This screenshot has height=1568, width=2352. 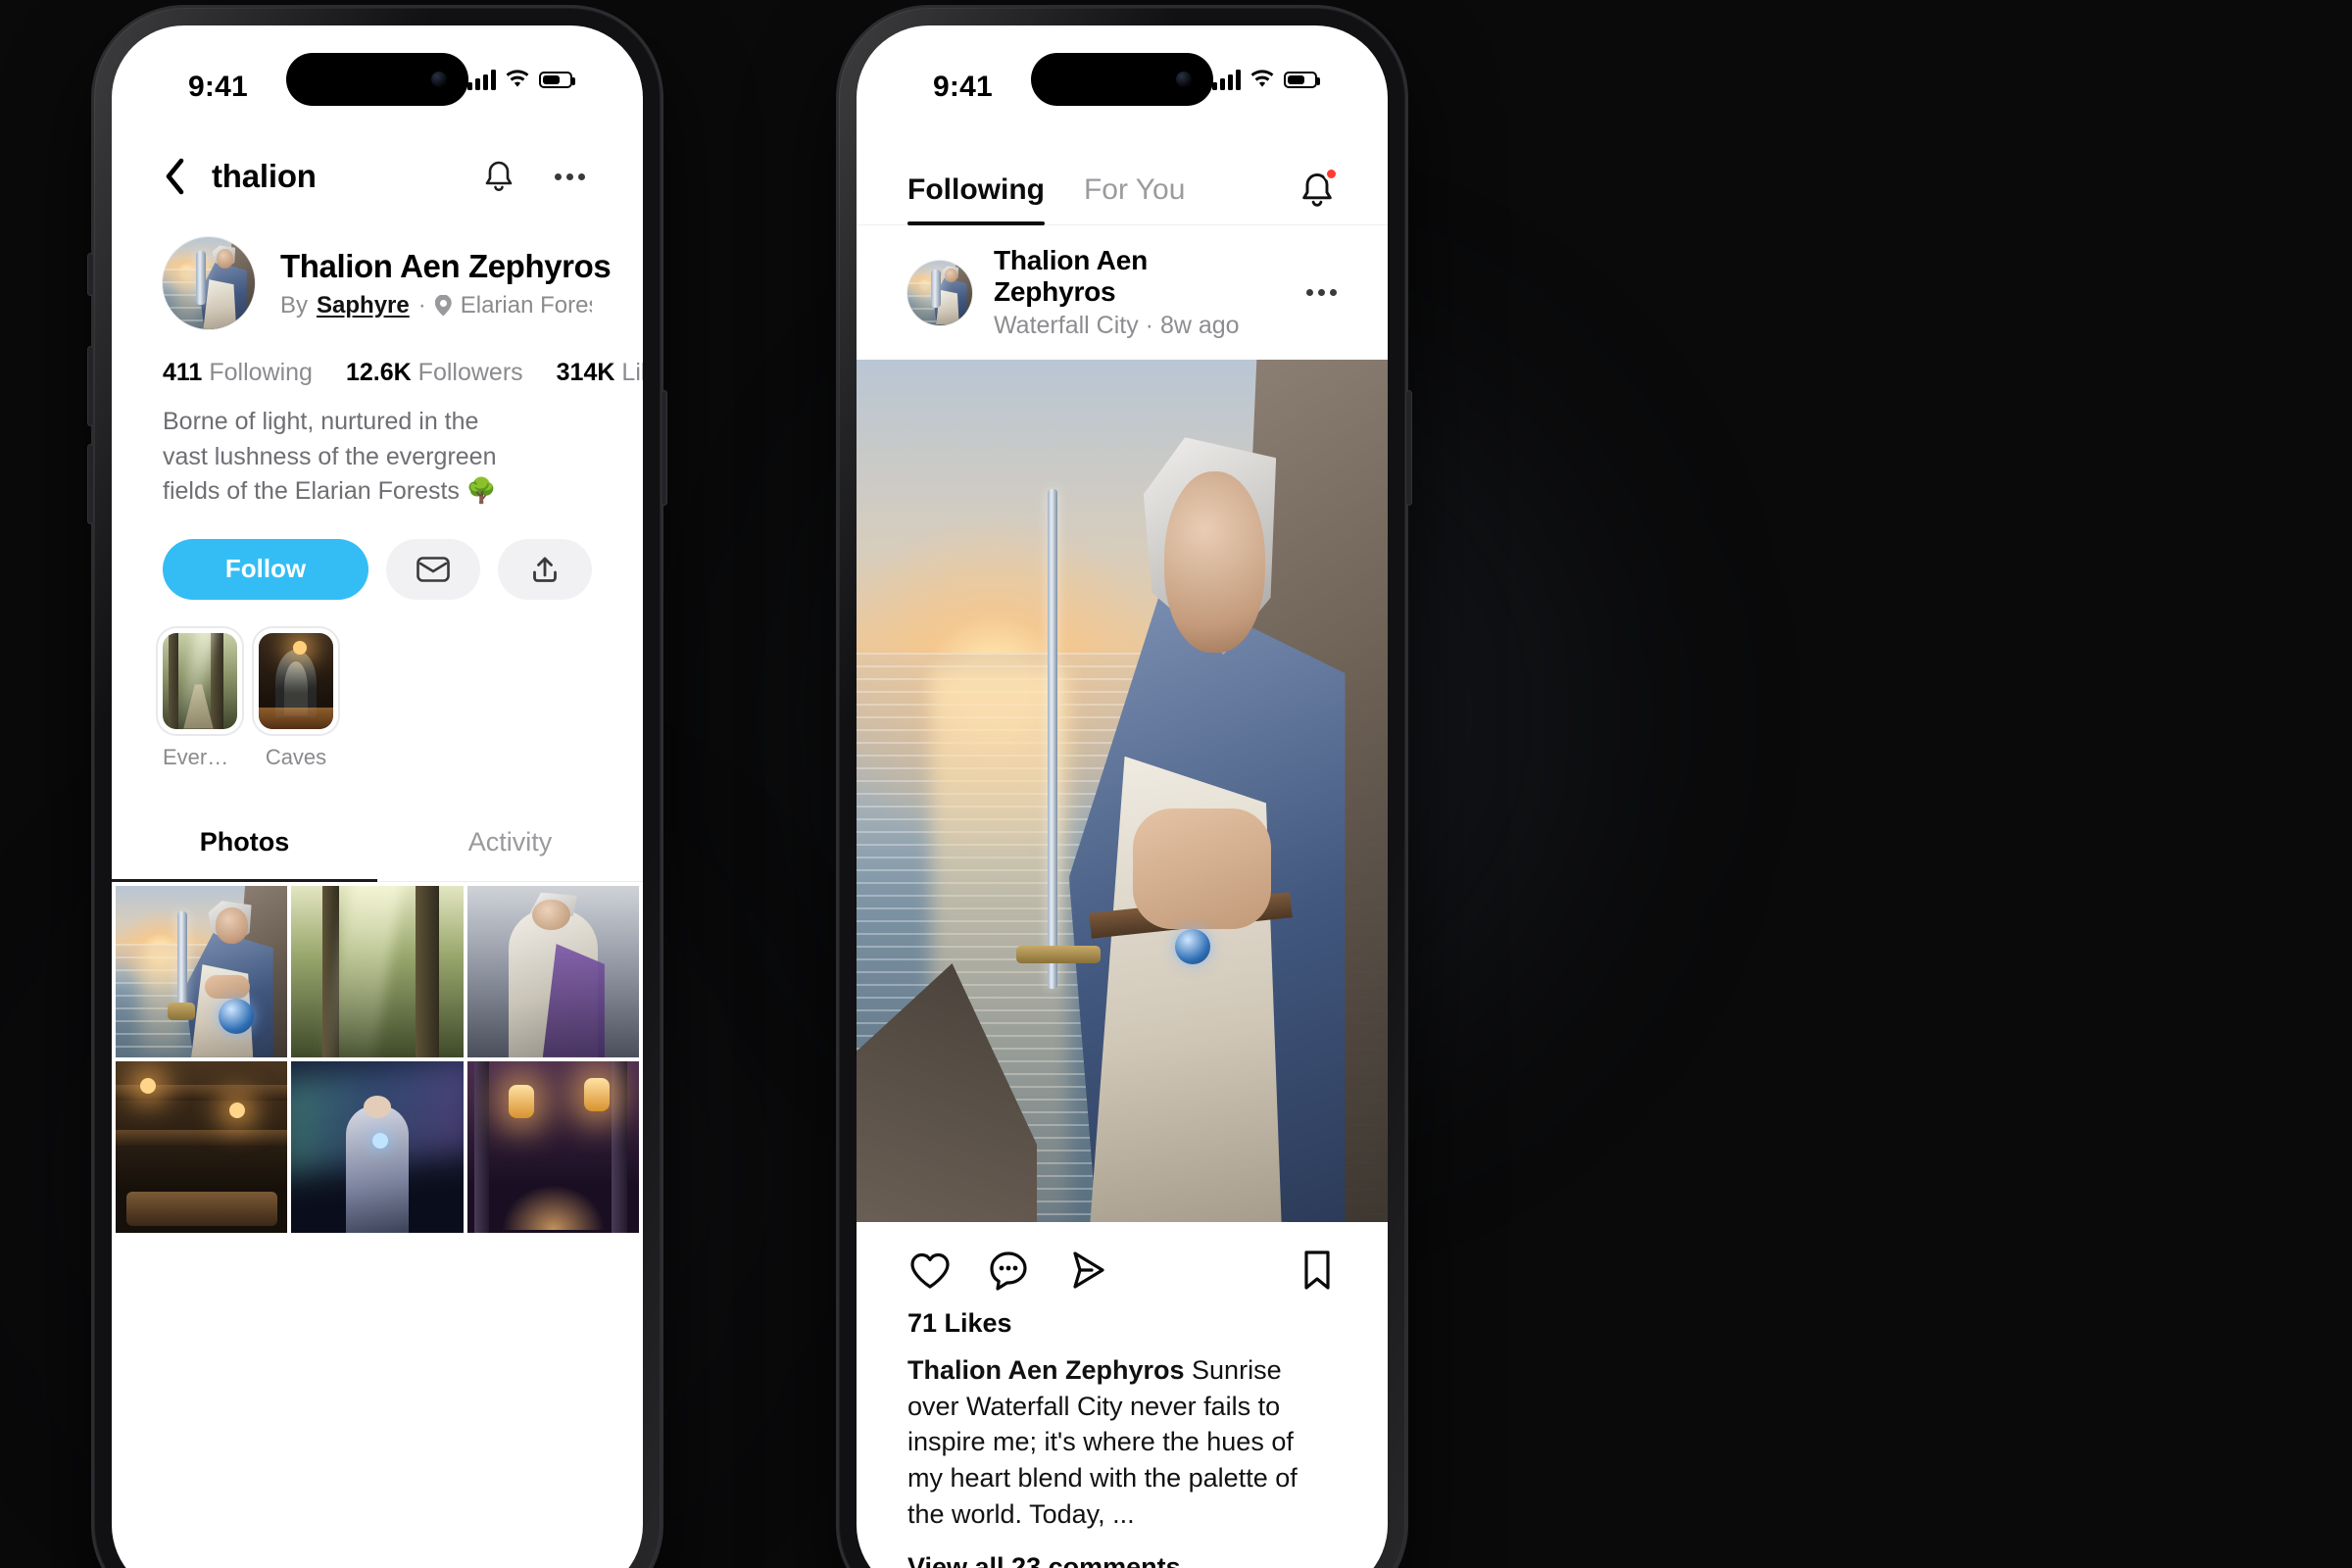 What do you see at coordinates (377, 685) in the screenshot?
I see `story-highlights: Evergla... Caves` at bounding box center [377, 685].